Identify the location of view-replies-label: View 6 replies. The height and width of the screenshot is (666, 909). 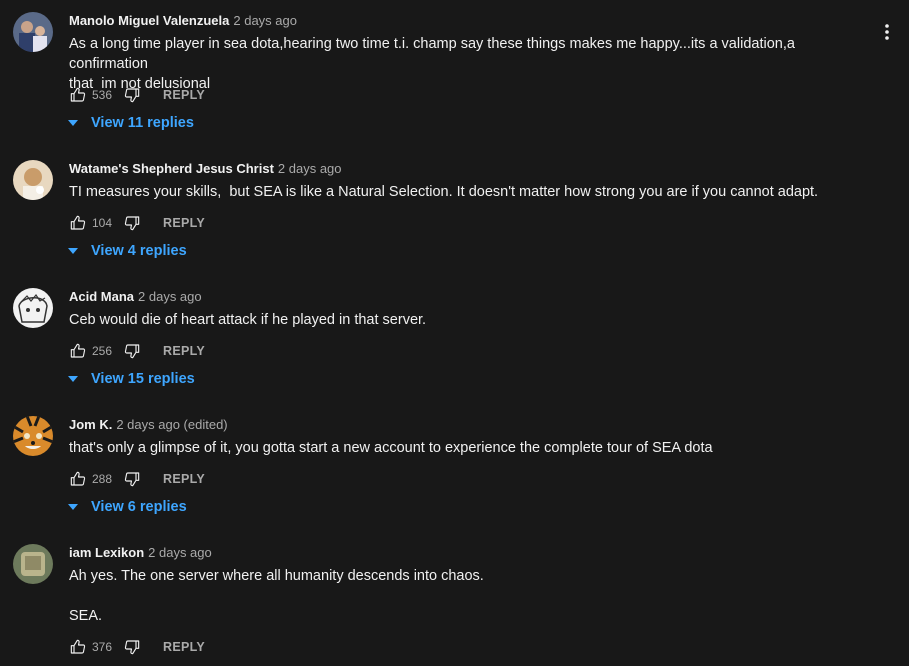
(139, 507).